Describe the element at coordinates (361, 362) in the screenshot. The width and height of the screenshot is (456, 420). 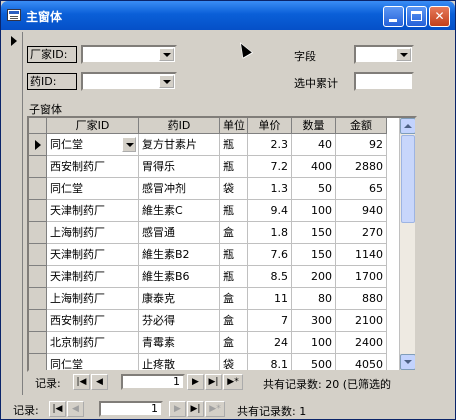
I see `cell-amount: 4050` at that location.